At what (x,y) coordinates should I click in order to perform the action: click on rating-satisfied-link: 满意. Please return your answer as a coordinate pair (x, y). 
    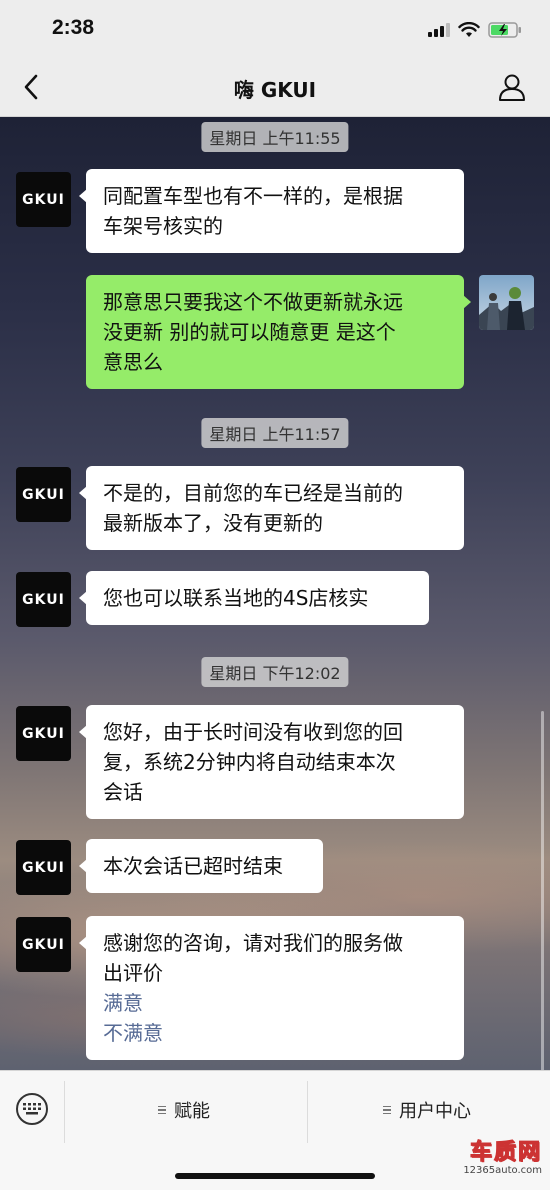
    Looking at the image, I should click on (275, 1003).